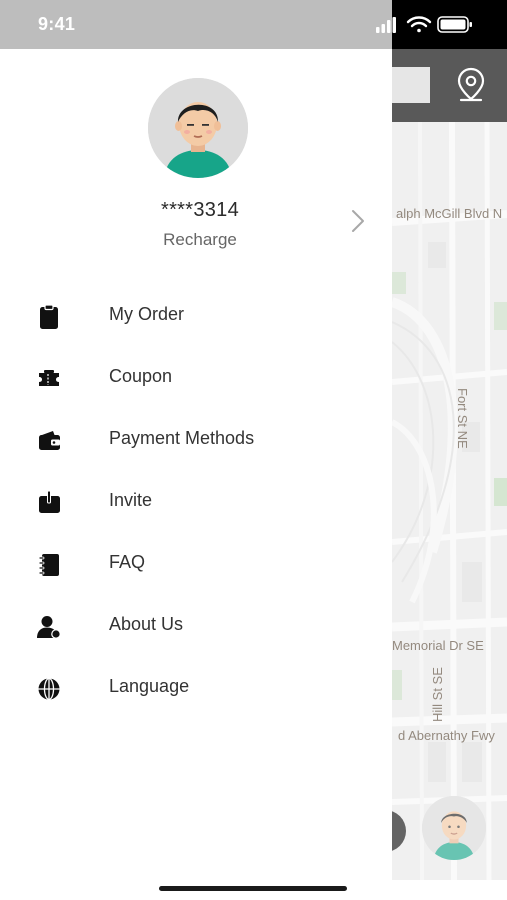  I want to click on status-time: 9:41, so click(57, 24).